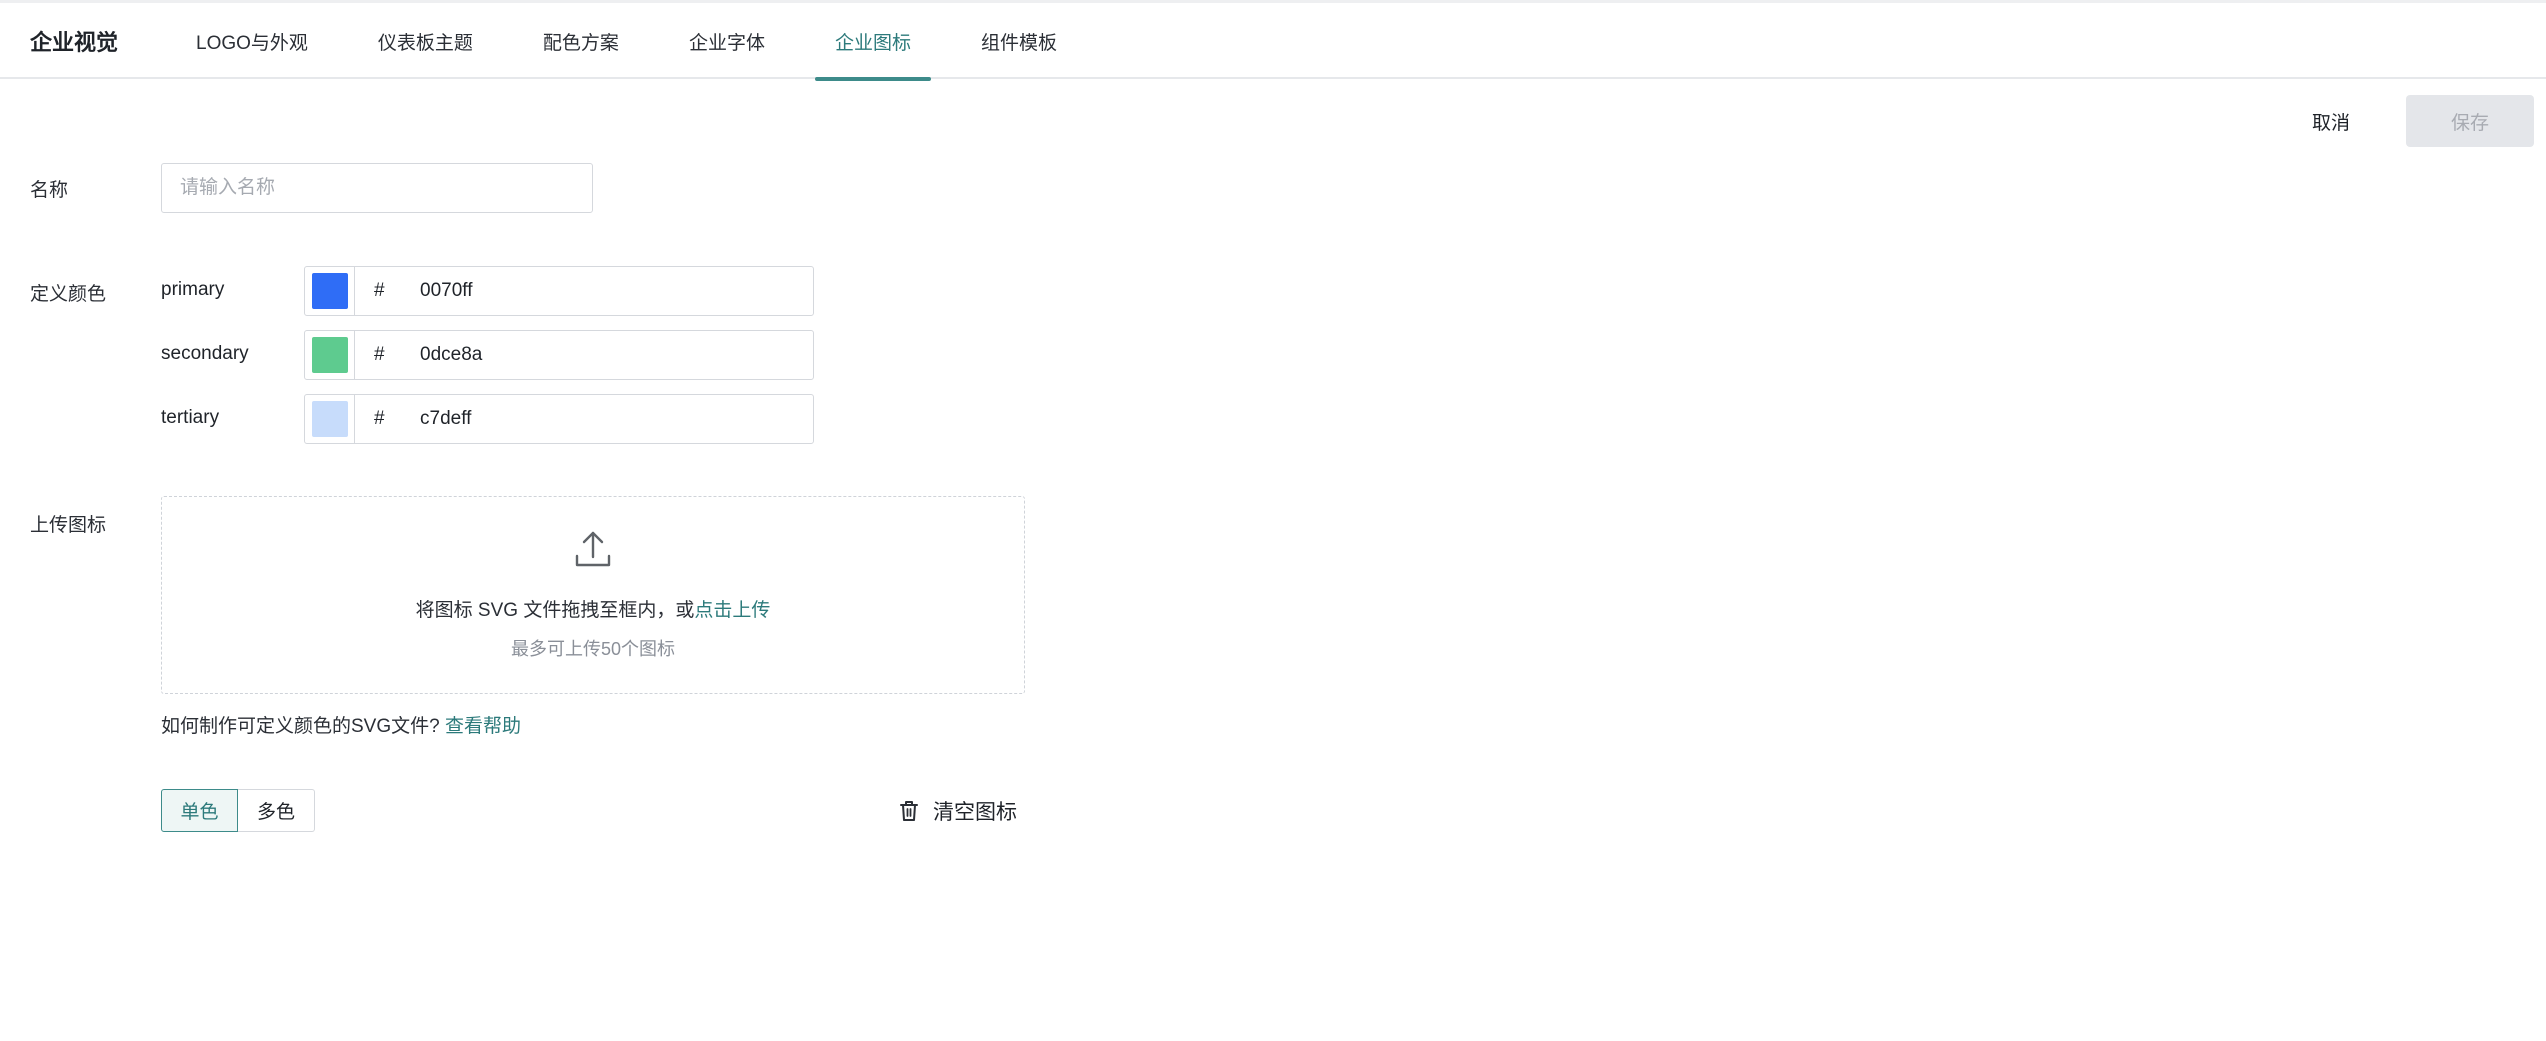 This screenshot has width=2546, height=1041. Describe the element at coordinates (520, 355) in the screenshot. I see `hex-input-secondary` at that location.